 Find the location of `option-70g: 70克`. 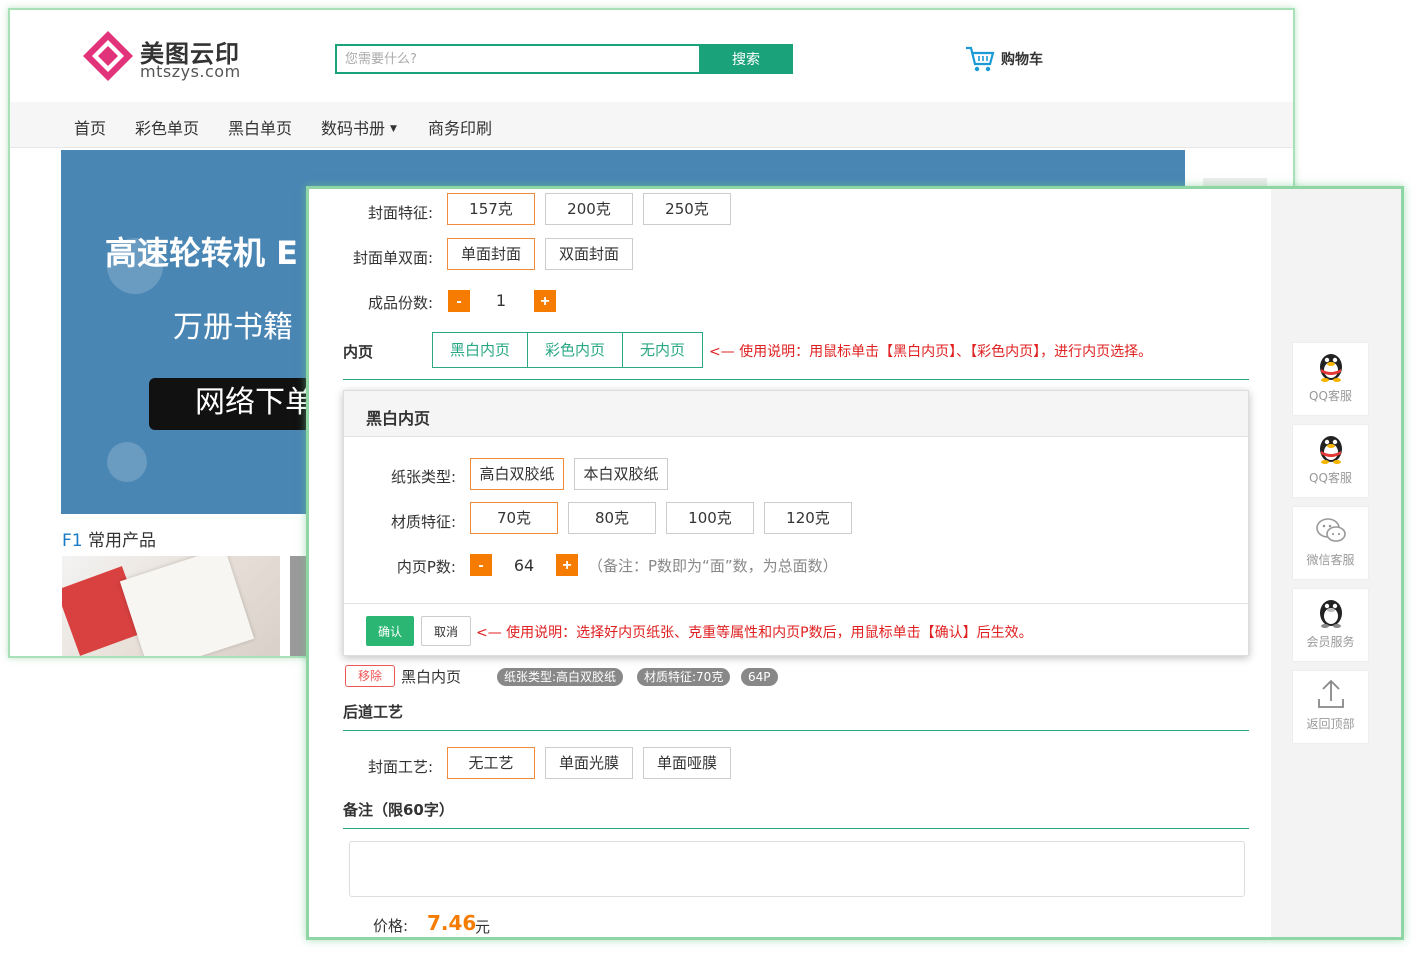

option-70g: 70克 is located at coordinates (514, 518).